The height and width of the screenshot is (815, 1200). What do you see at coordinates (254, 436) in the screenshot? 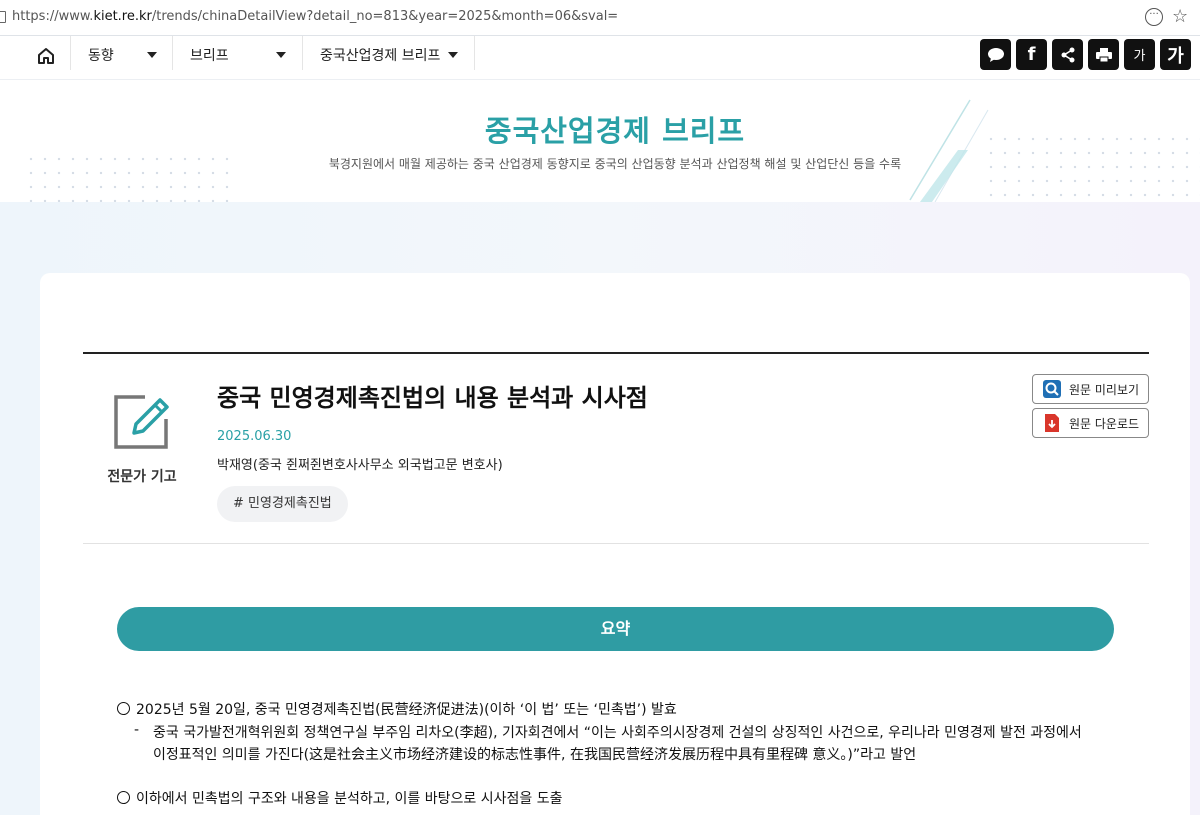
I see `article-date: 2025.06.30` at bounding box center [254, 436].